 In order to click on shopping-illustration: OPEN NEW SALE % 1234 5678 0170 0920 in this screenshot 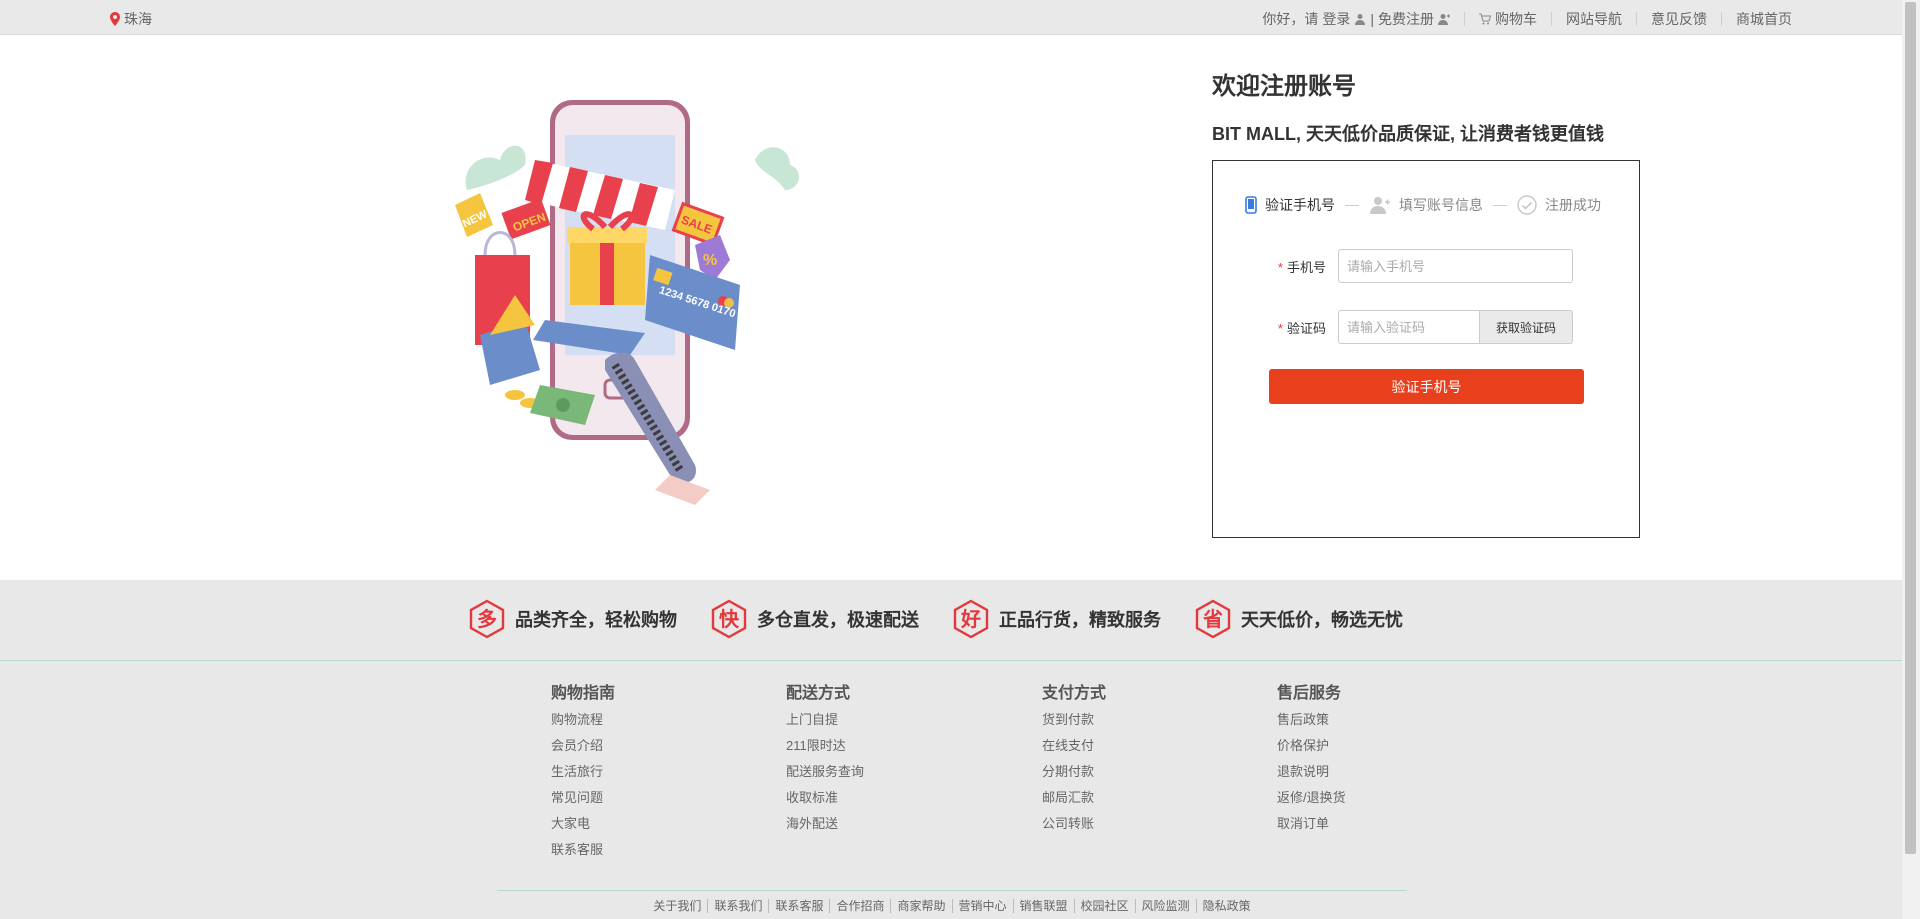, I will do `click(627, 302)`.